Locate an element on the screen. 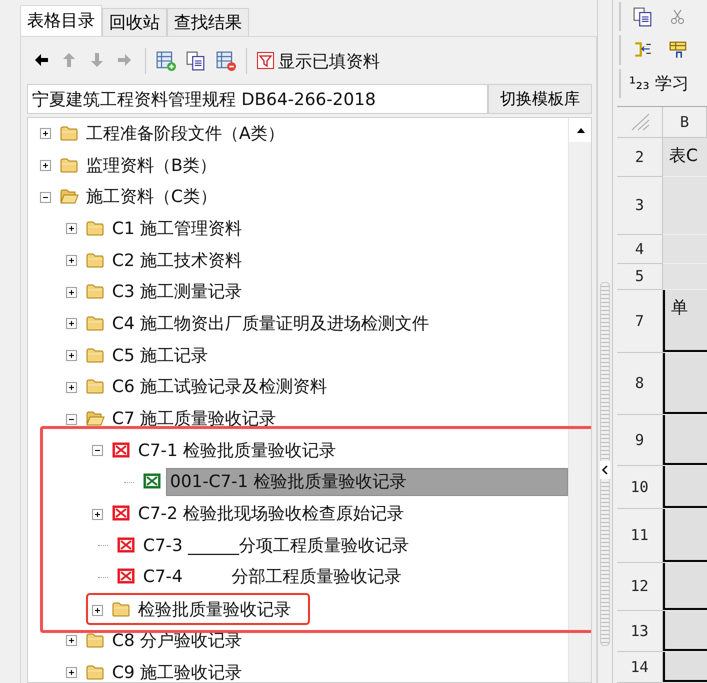  tree-item: C7-2 检验批现场验收检查原始记录 is located at coordinates (271, 514).